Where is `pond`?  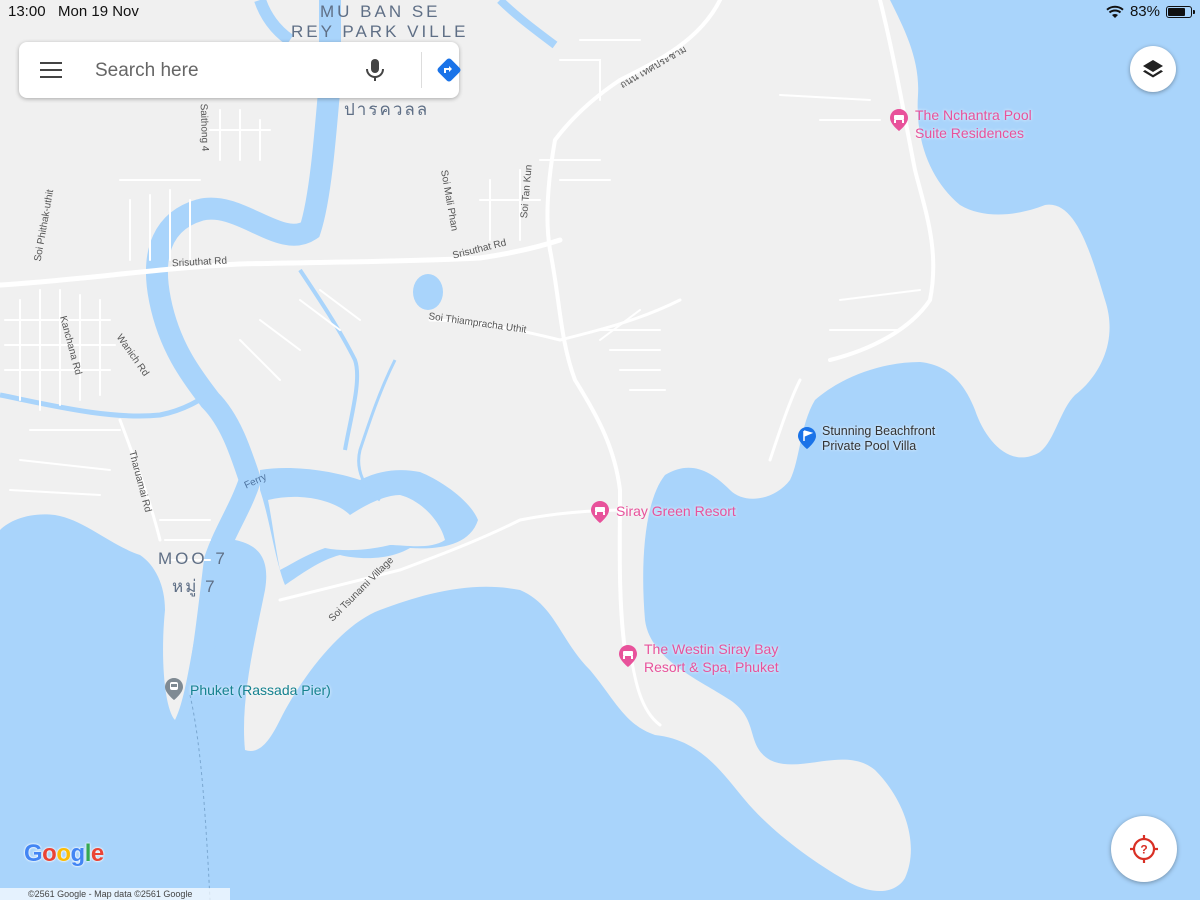 pond is located at coordinates (428, 292).